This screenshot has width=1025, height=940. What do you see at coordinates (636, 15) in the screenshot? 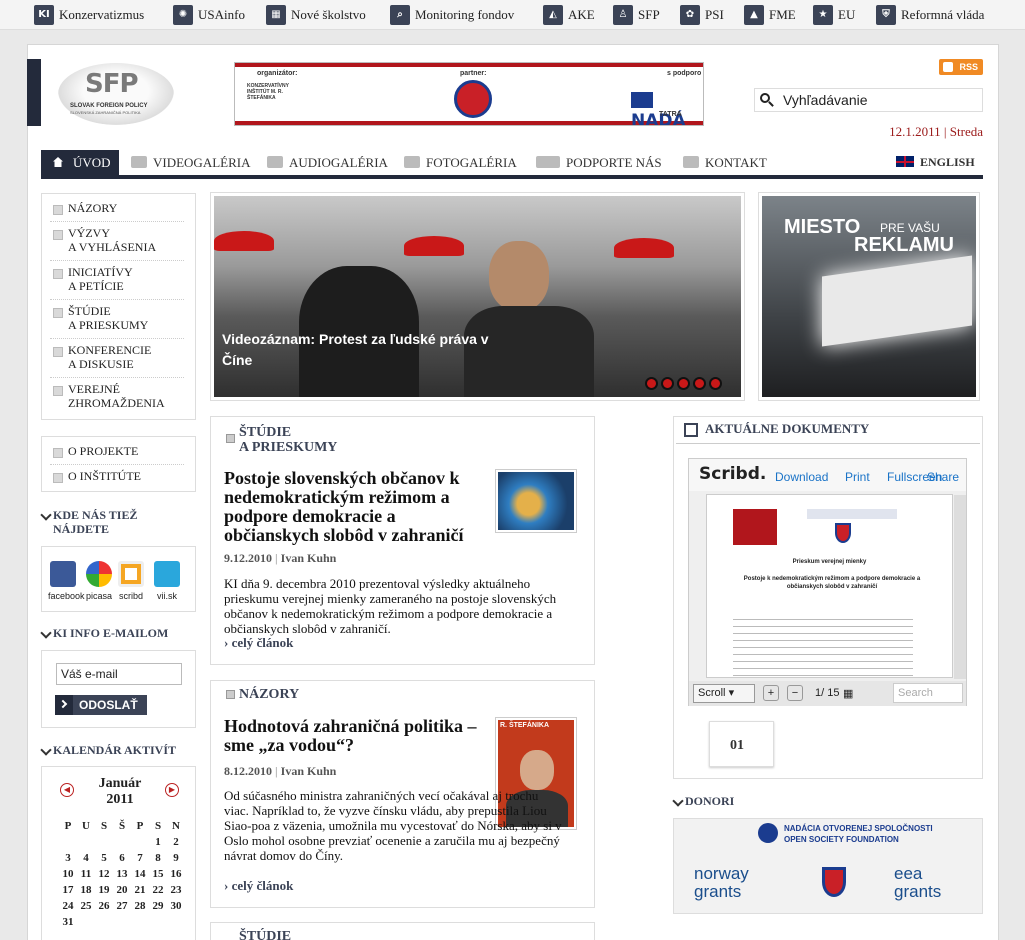
I see `network-link-sfp: ♙ SFP` at bounding box center [636, 15].